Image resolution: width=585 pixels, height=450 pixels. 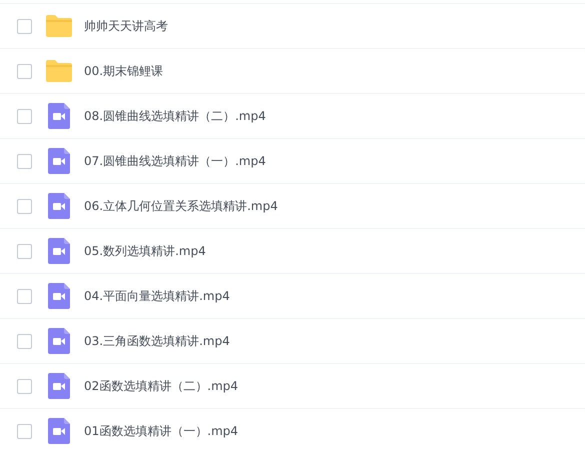 What do you see at coordinates (181, 206) in the screenshot?
I see `file-name: 06.立体几何位置关系选填精讲.mp4` at bounding box center [181, 206].